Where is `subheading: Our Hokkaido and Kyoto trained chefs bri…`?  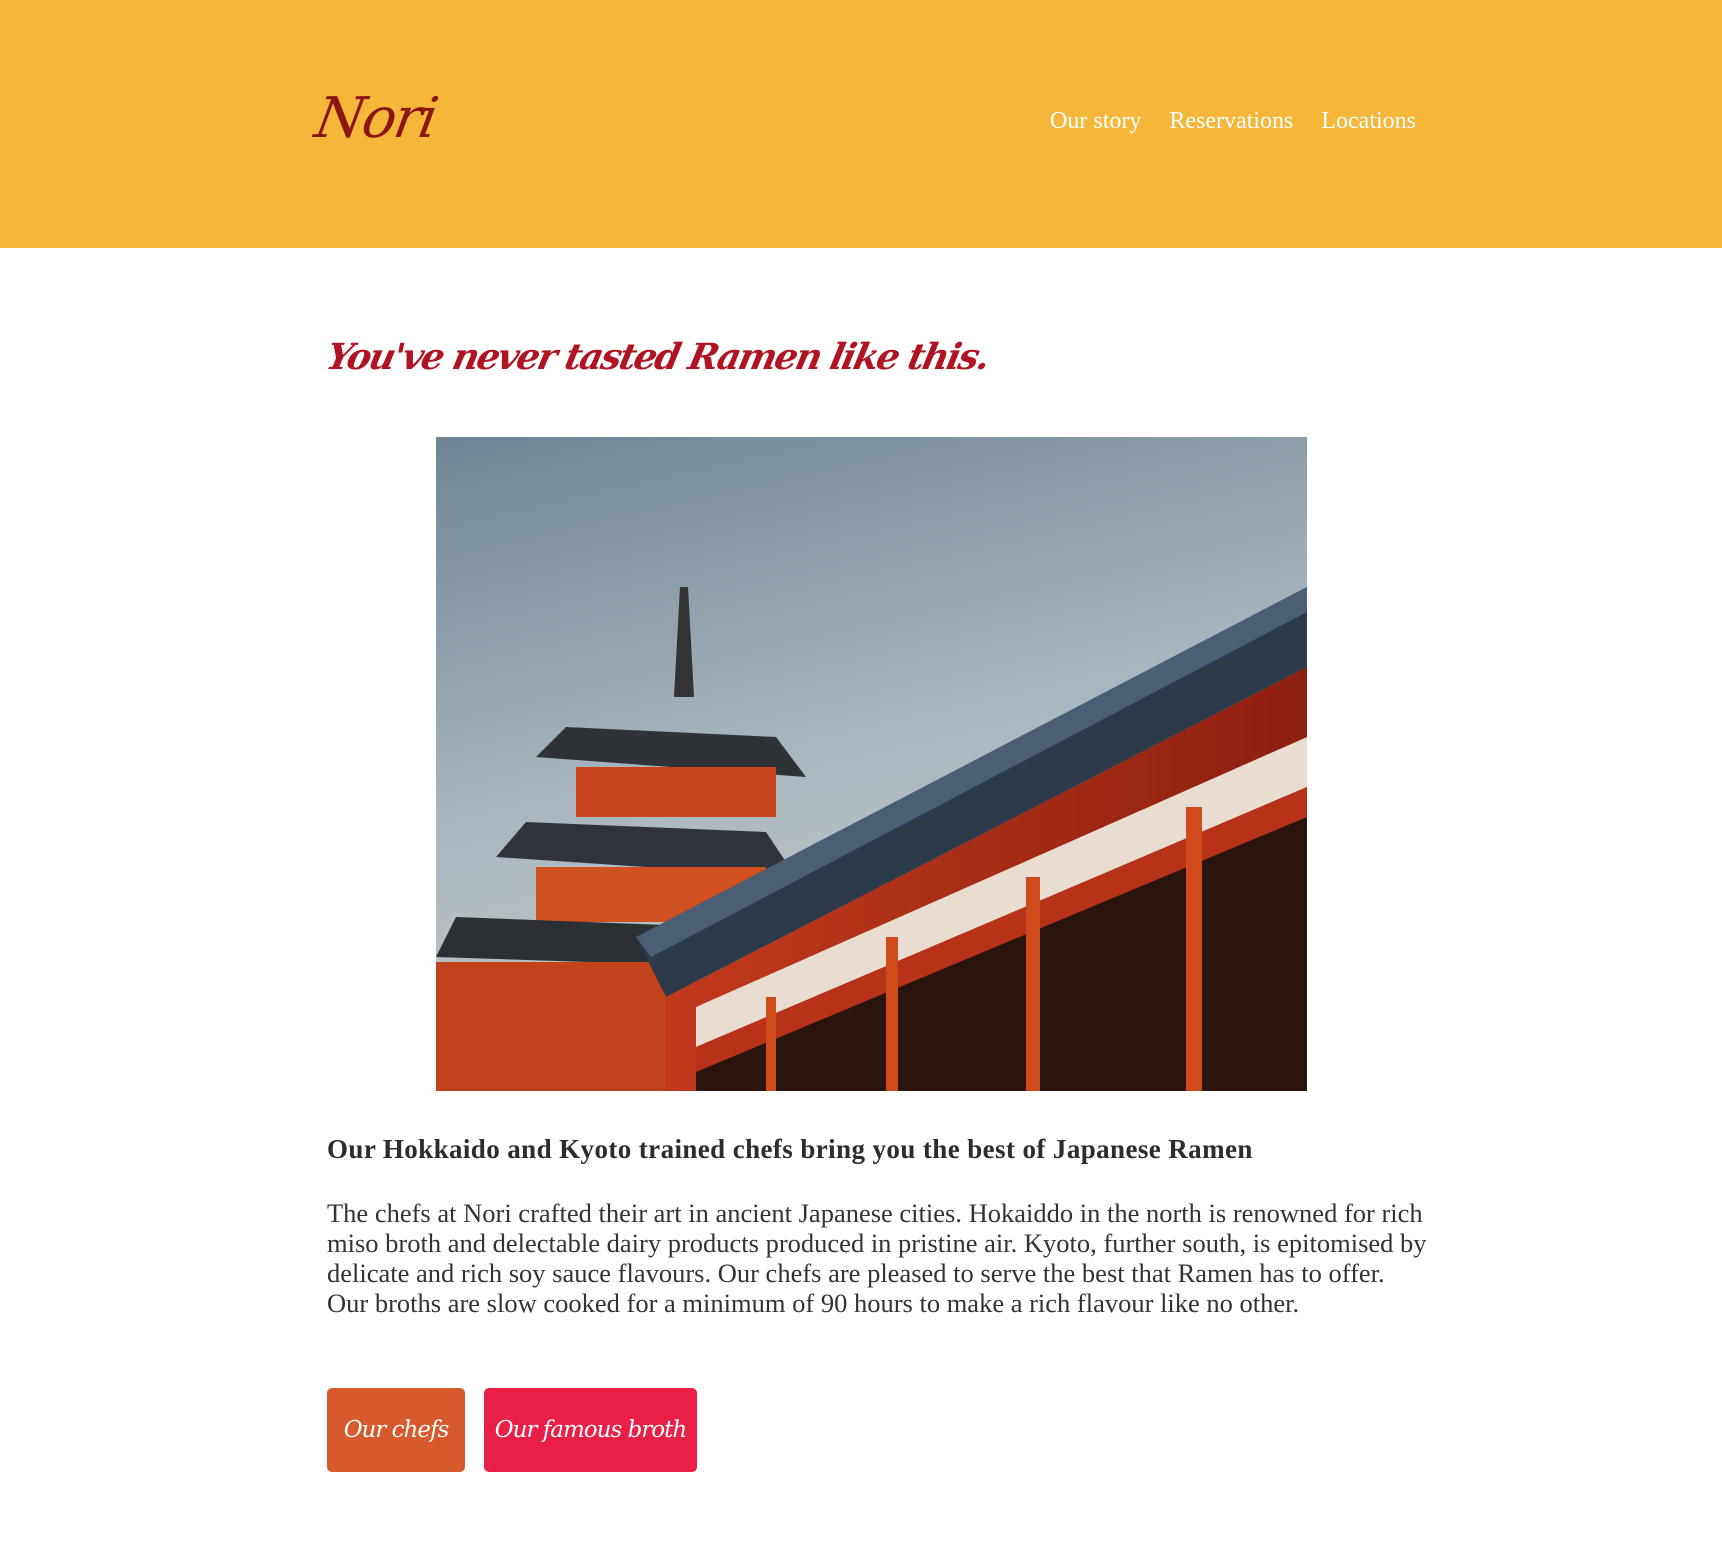
subheading: Our Hokkaido and Kyoto trained chefs bri… is located at coordinates (790, 1149).